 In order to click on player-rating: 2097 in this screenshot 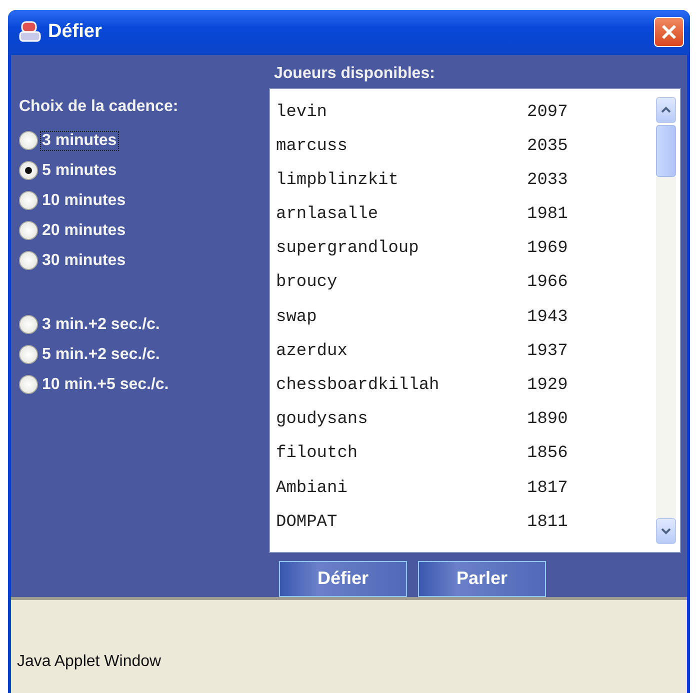, I will do `click(547, 112)`.